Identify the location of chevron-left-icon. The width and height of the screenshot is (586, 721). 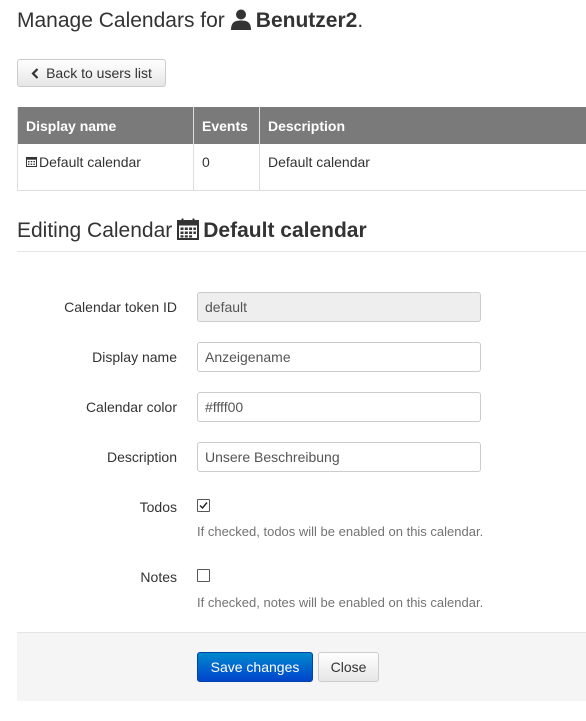
(35, 73).